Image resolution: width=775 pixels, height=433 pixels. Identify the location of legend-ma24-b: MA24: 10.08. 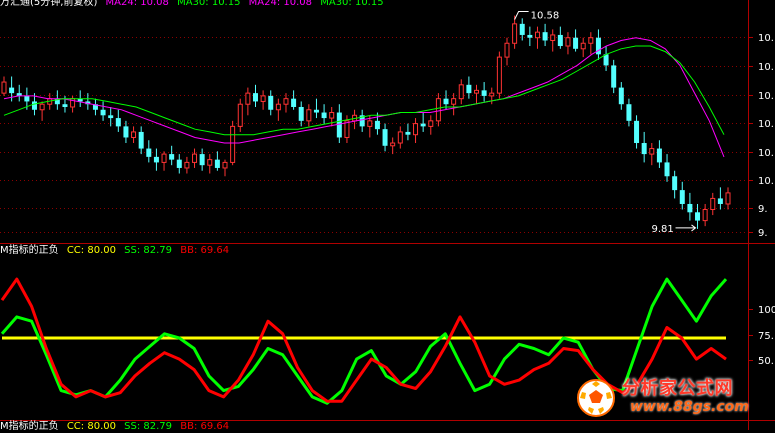
(280, 4).